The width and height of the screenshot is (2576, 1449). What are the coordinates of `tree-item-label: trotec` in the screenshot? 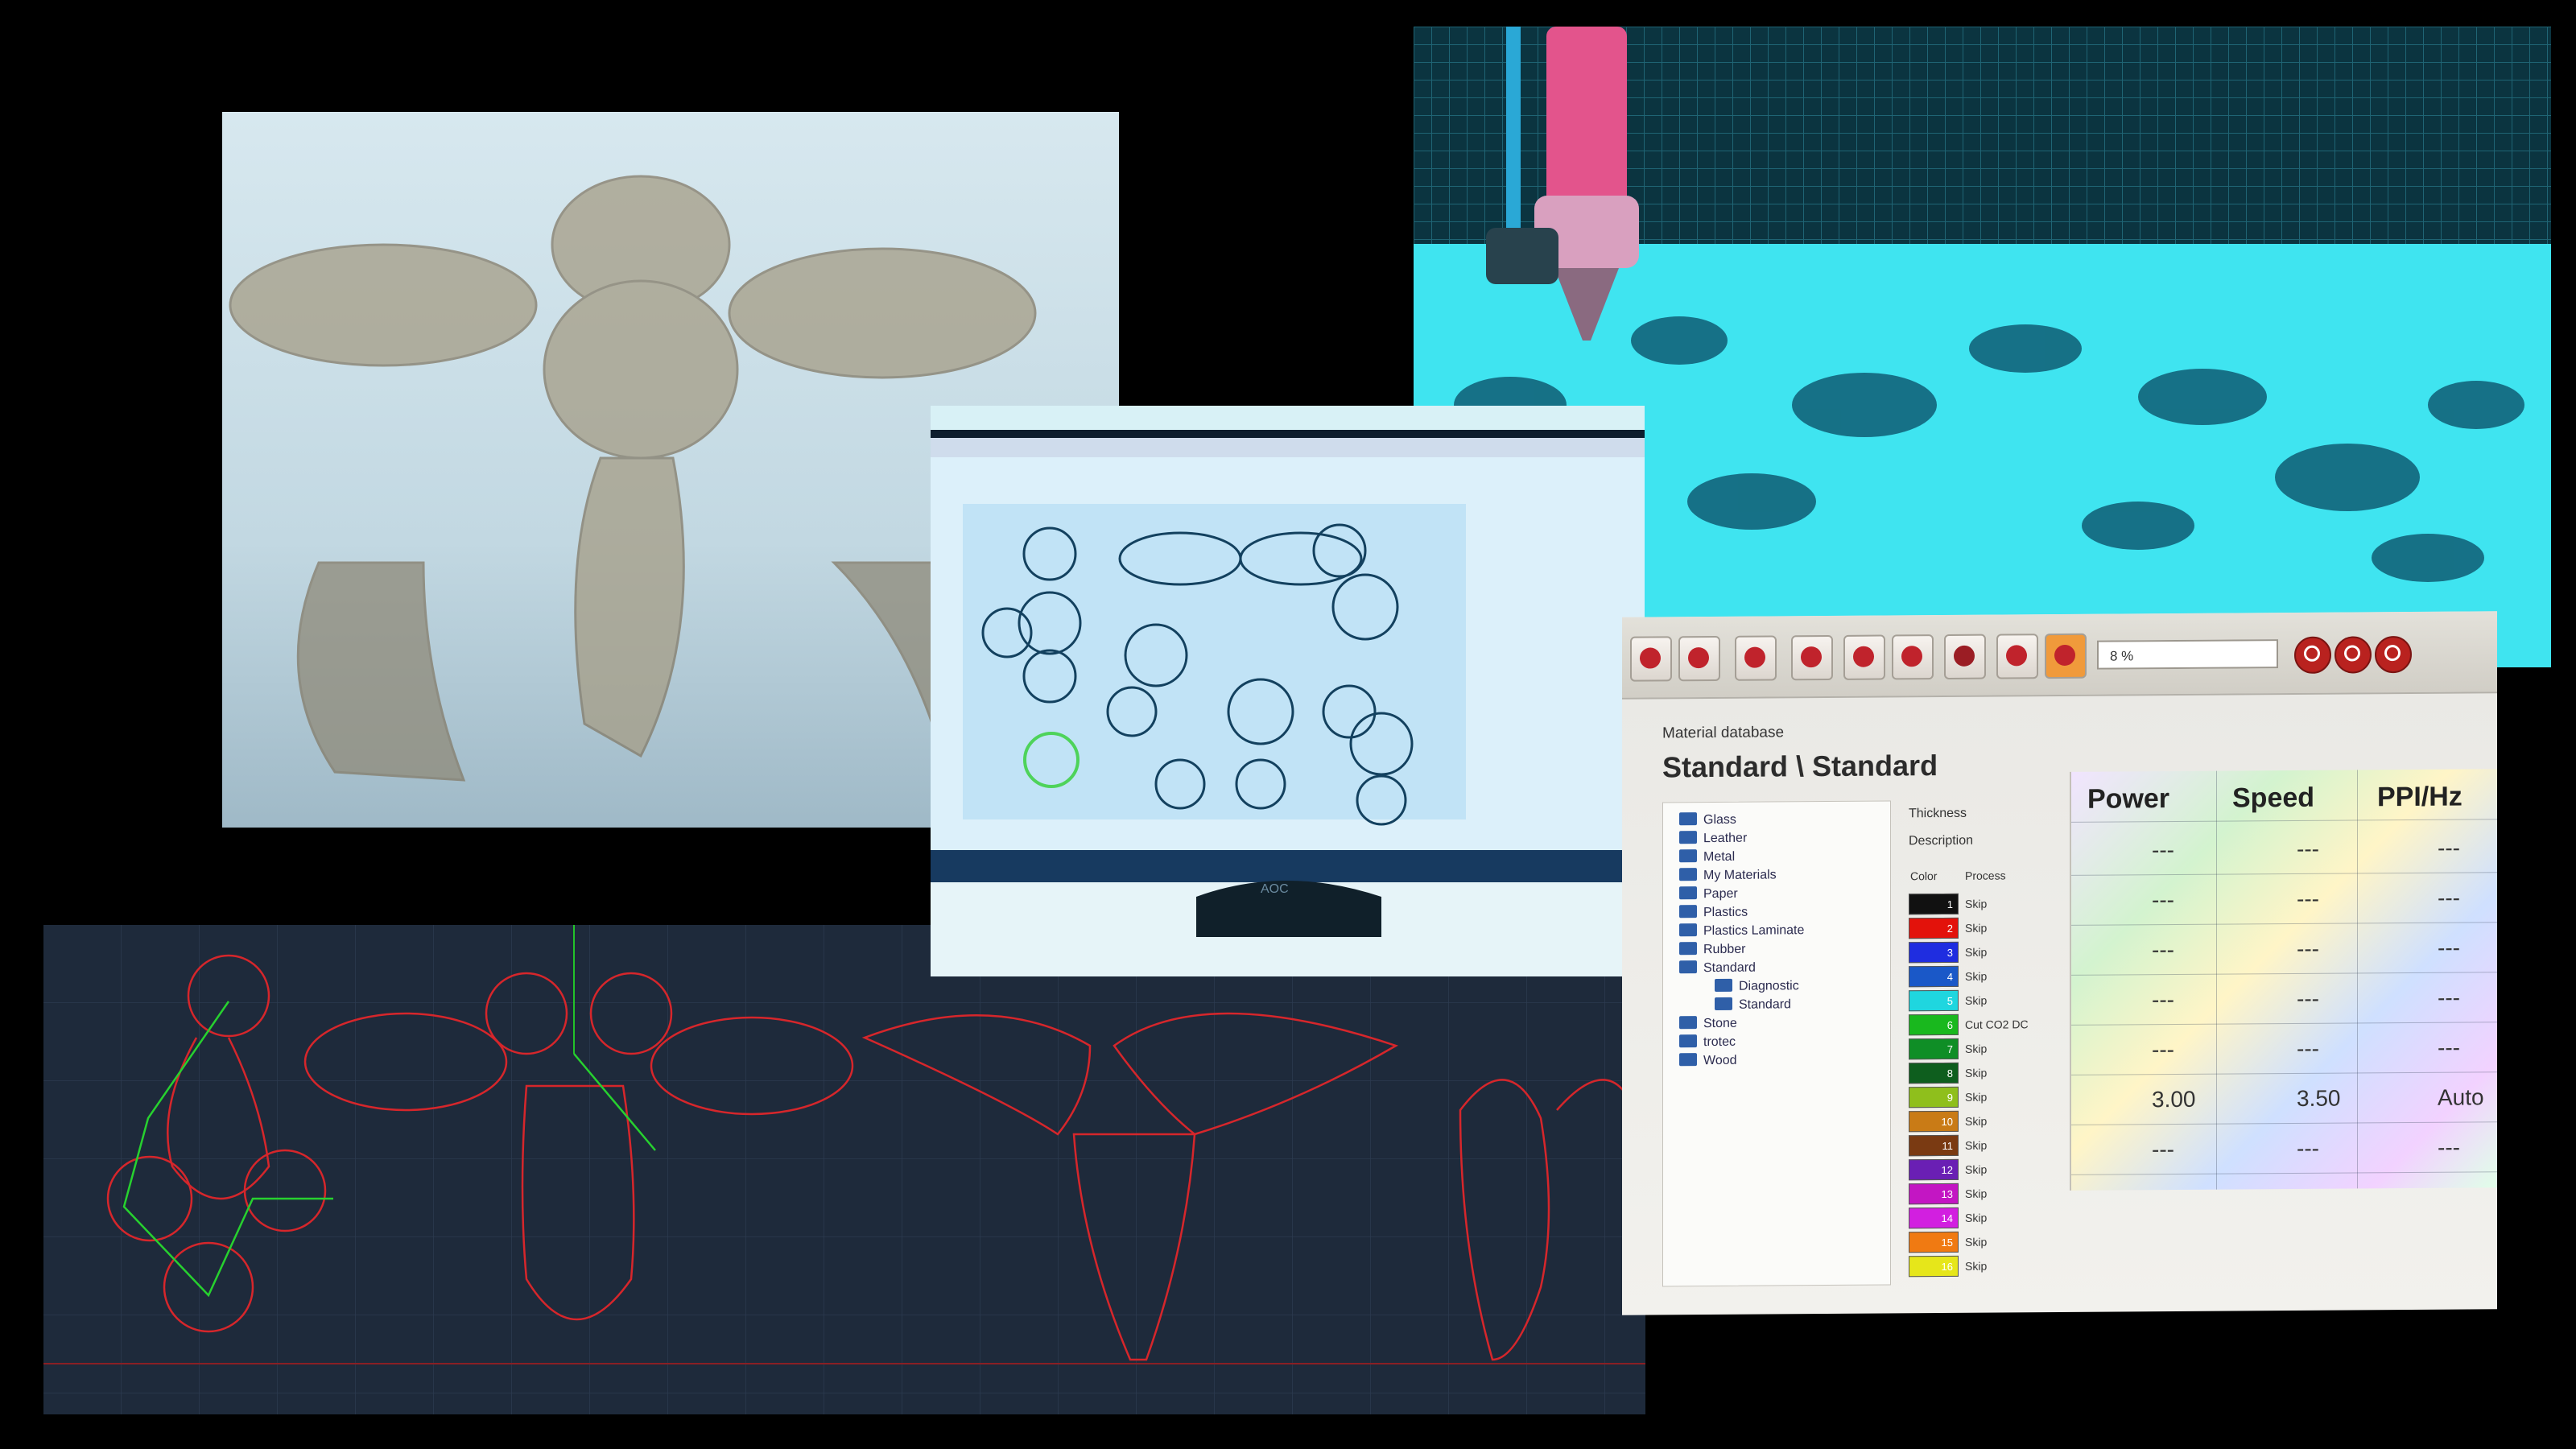 It's located at (1719, 1042).